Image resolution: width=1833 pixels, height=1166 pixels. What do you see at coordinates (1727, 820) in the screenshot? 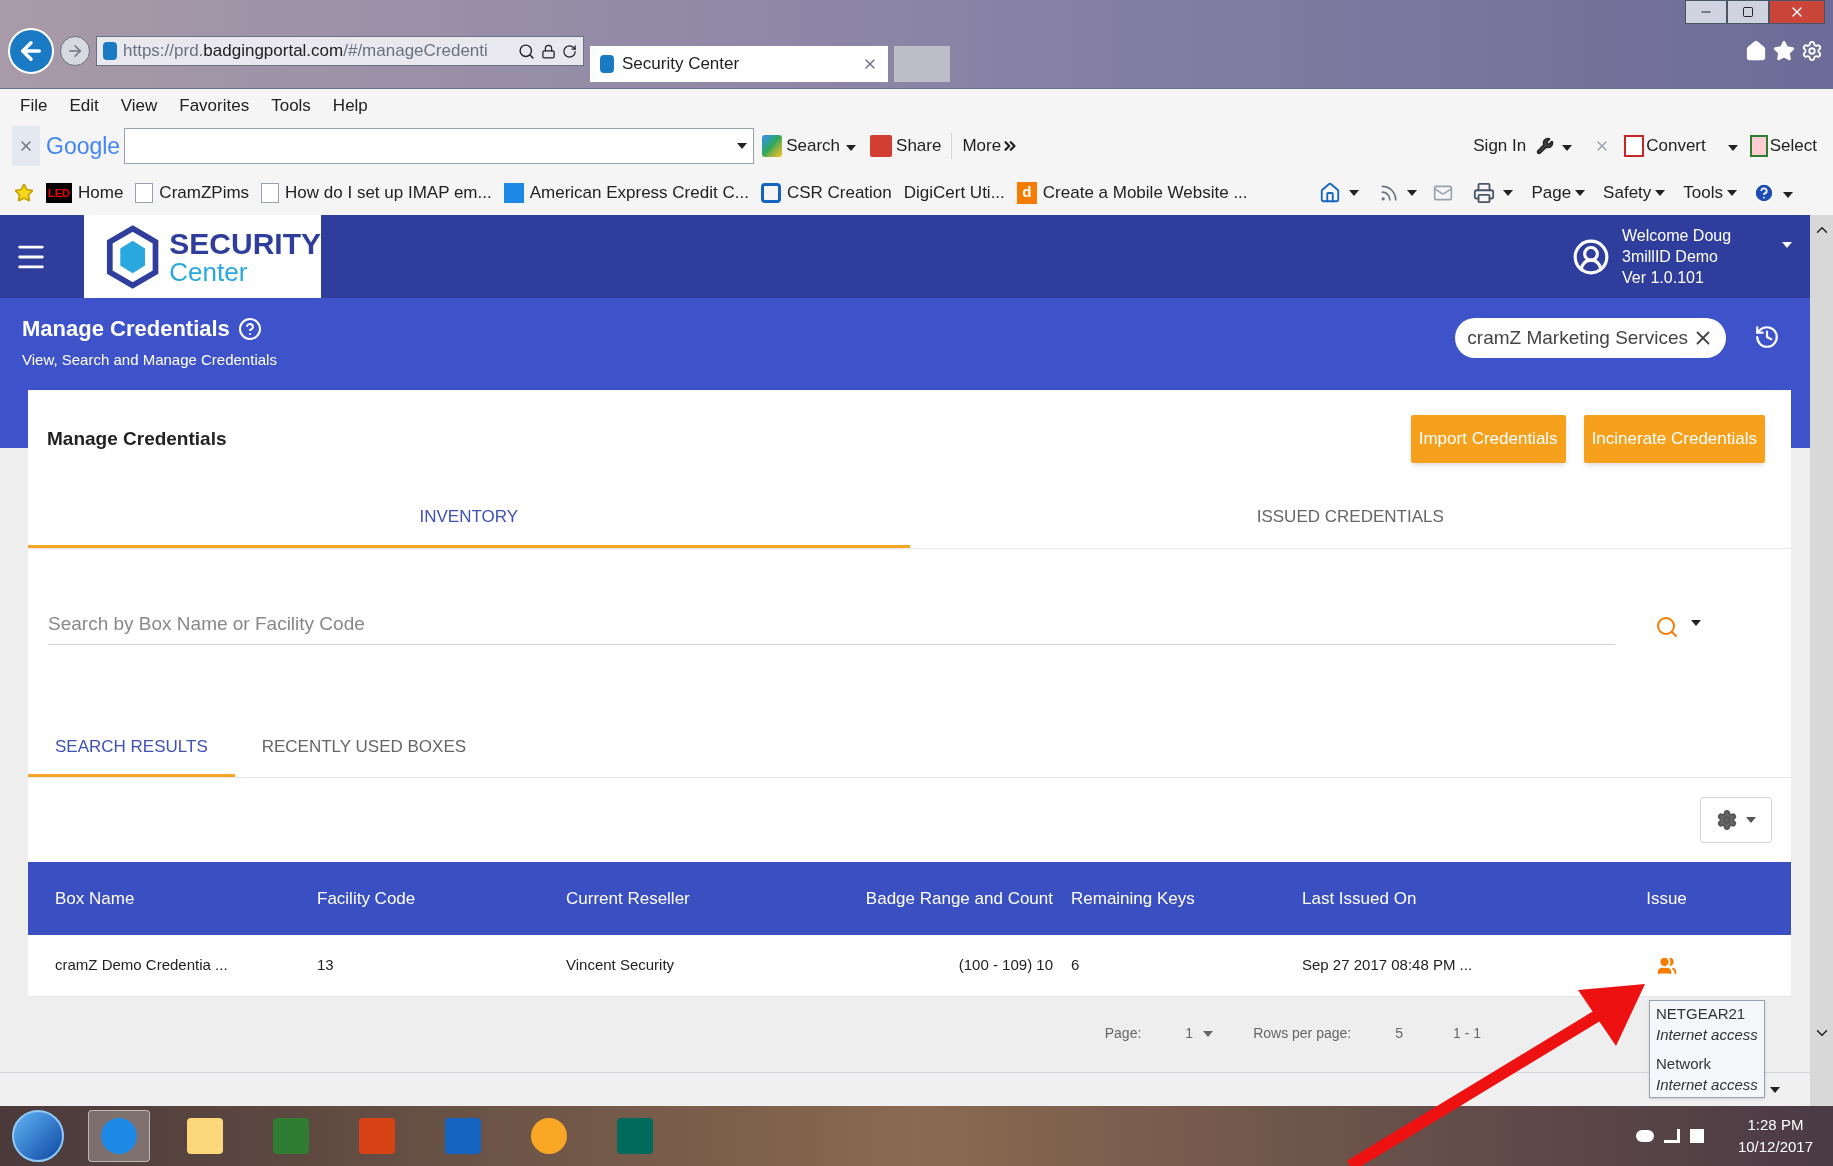
I see `gear-icon` at bounding box center [1727, 820].